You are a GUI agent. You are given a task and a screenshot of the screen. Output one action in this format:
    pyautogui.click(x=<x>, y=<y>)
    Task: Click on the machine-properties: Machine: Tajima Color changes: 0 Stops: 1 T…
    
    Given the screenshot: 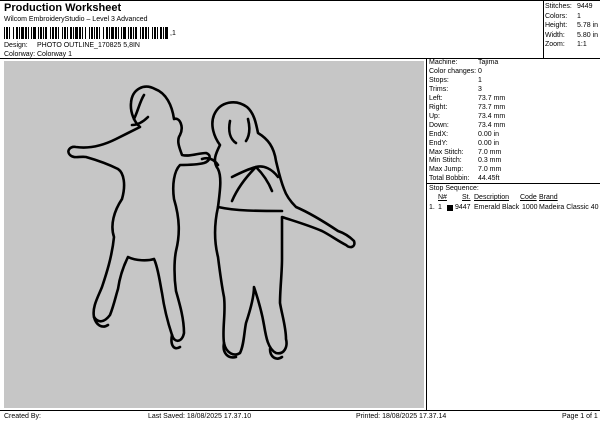 What is the action you would take?
    pyautogui.click(x=467, y=121)
    